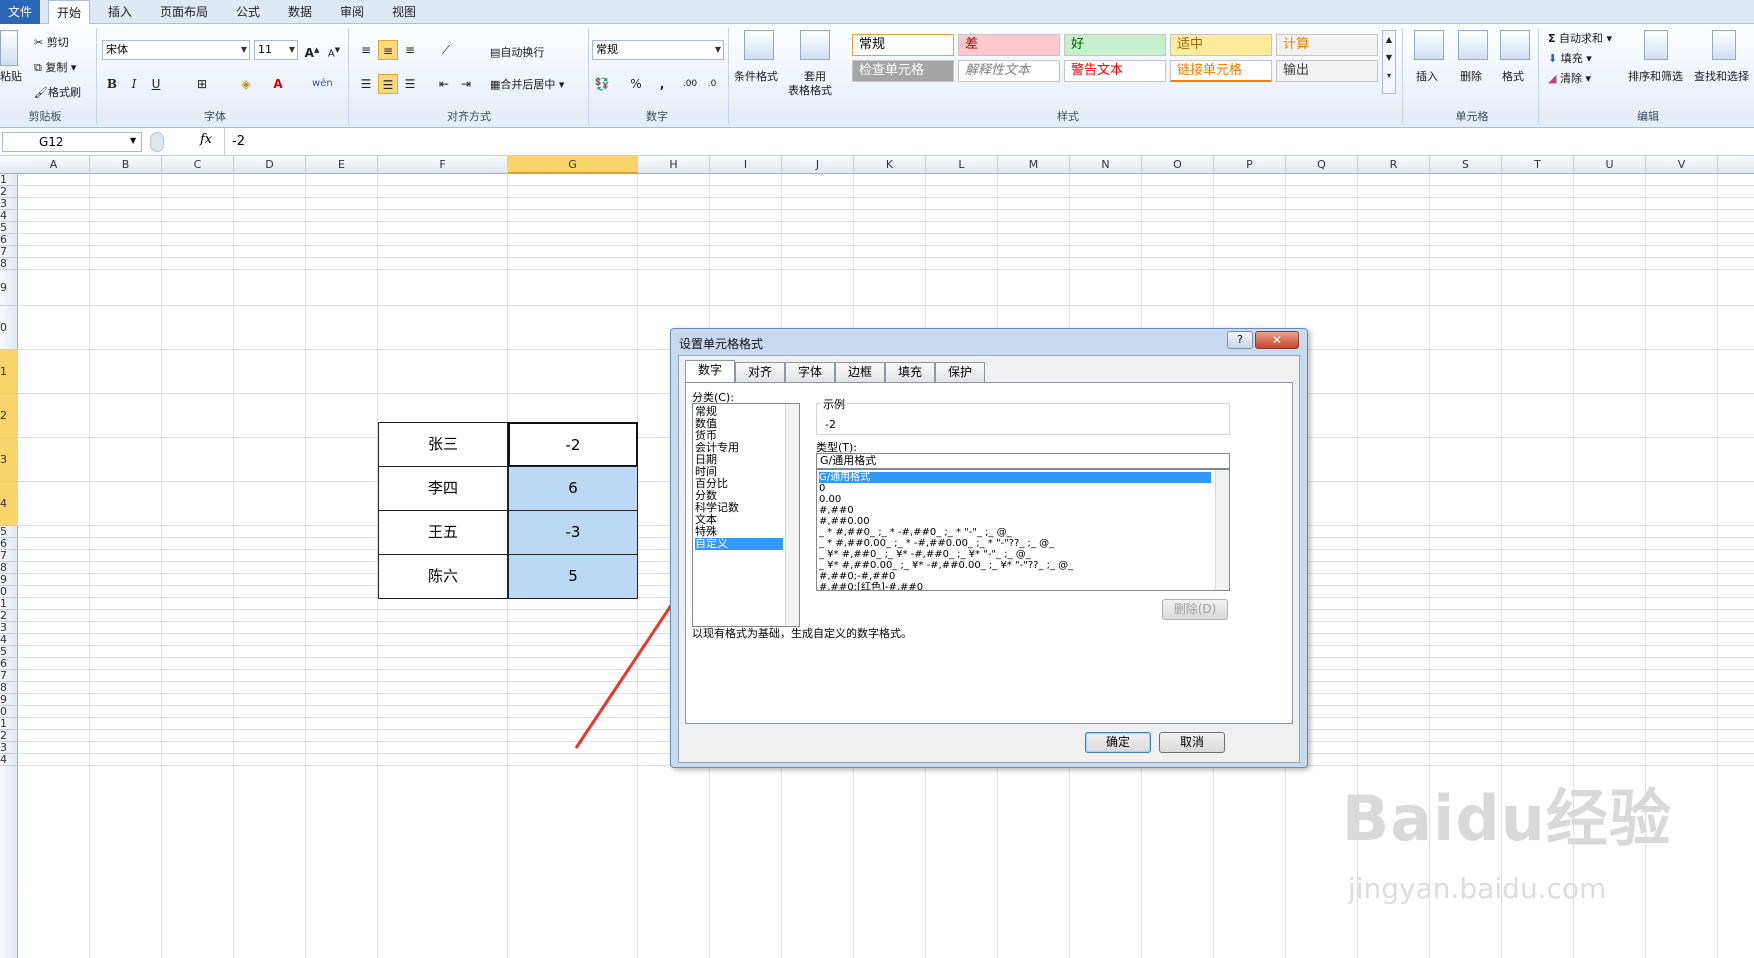  Describe the element at coordinates (388, 50) in the screenshot. I see `align-middle-icon: ≡` at that location.